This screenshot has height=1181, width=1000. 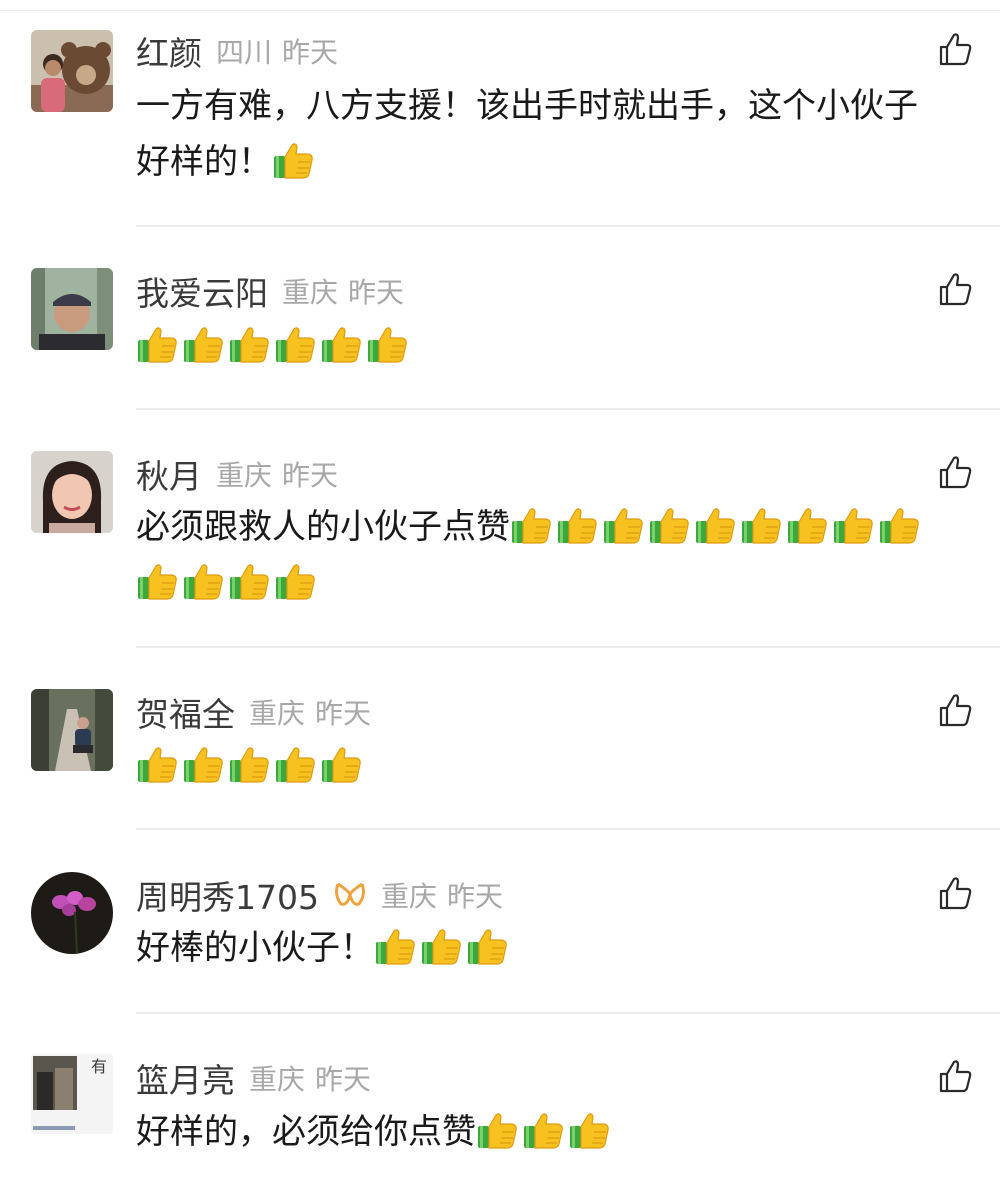 I want to click on orange-ribbon-badge-icon, so click(x=350, y=895).